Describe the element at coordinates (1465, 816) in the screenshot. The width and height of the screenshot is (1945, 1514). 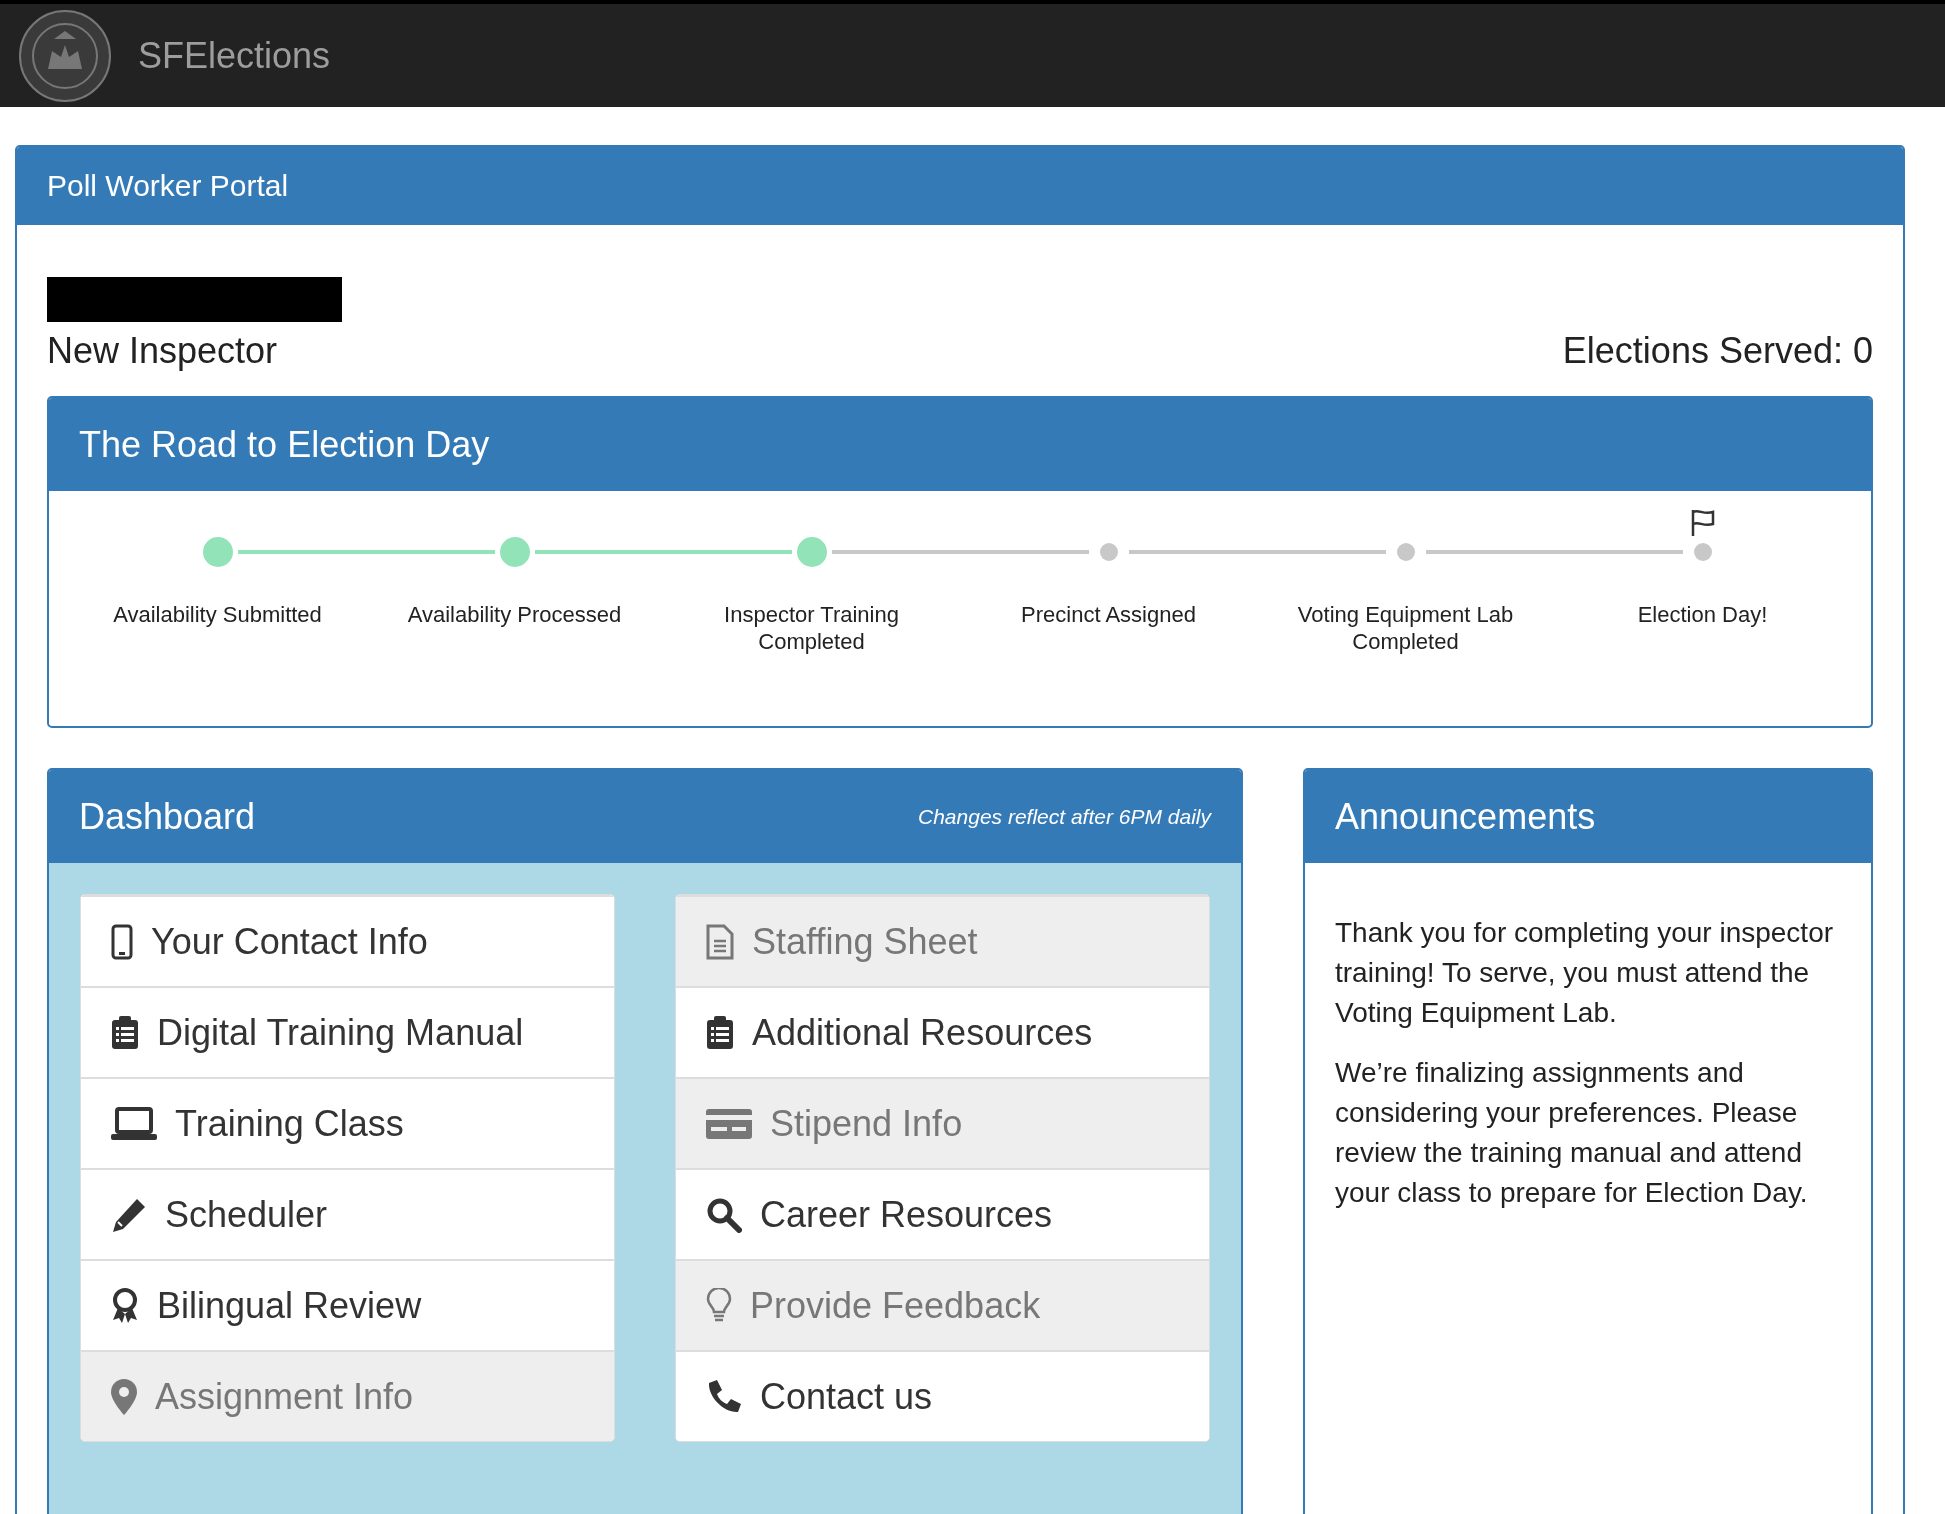
I see `announcements-title: Announcements` at that location.